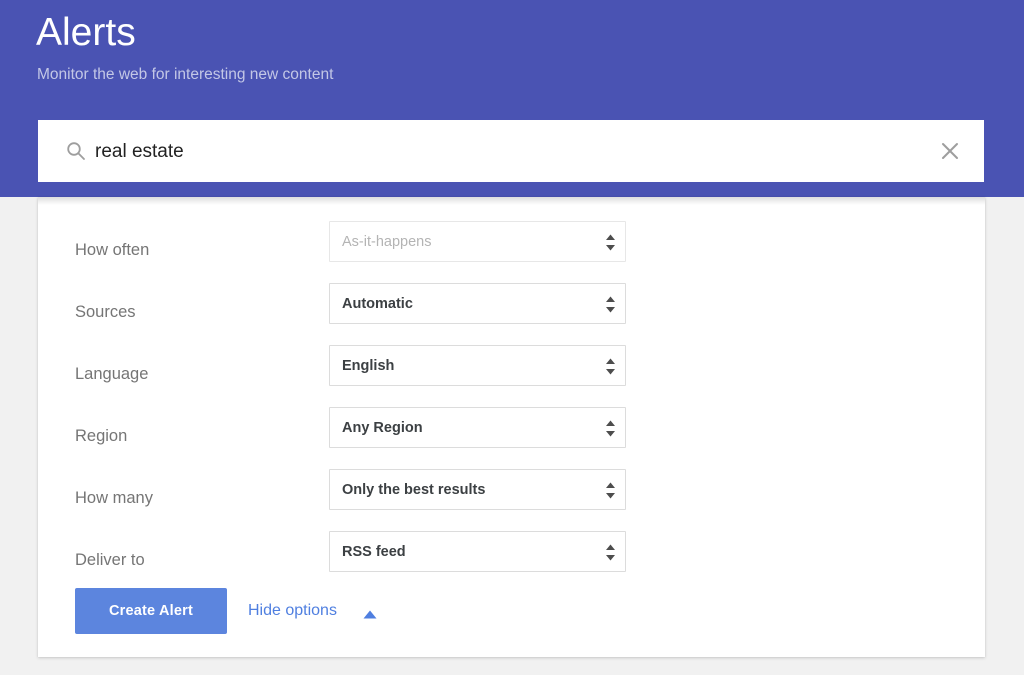 This screenshot has width=1024, height=675. I want to click on caret-up-icon, so click(370, 614).